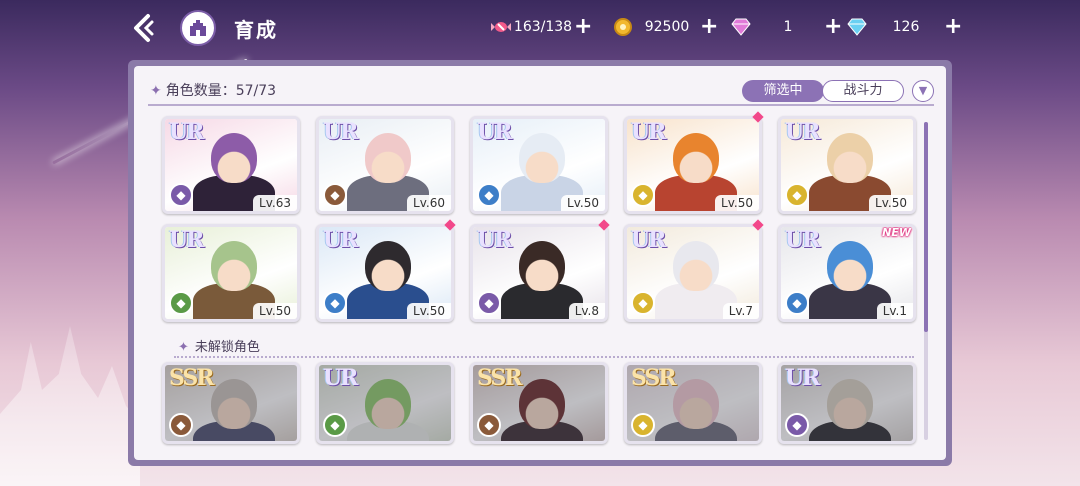  Describe the element at coordinates (586, 311) in the screenshot. I see `character-level: Lv.8` at that location.